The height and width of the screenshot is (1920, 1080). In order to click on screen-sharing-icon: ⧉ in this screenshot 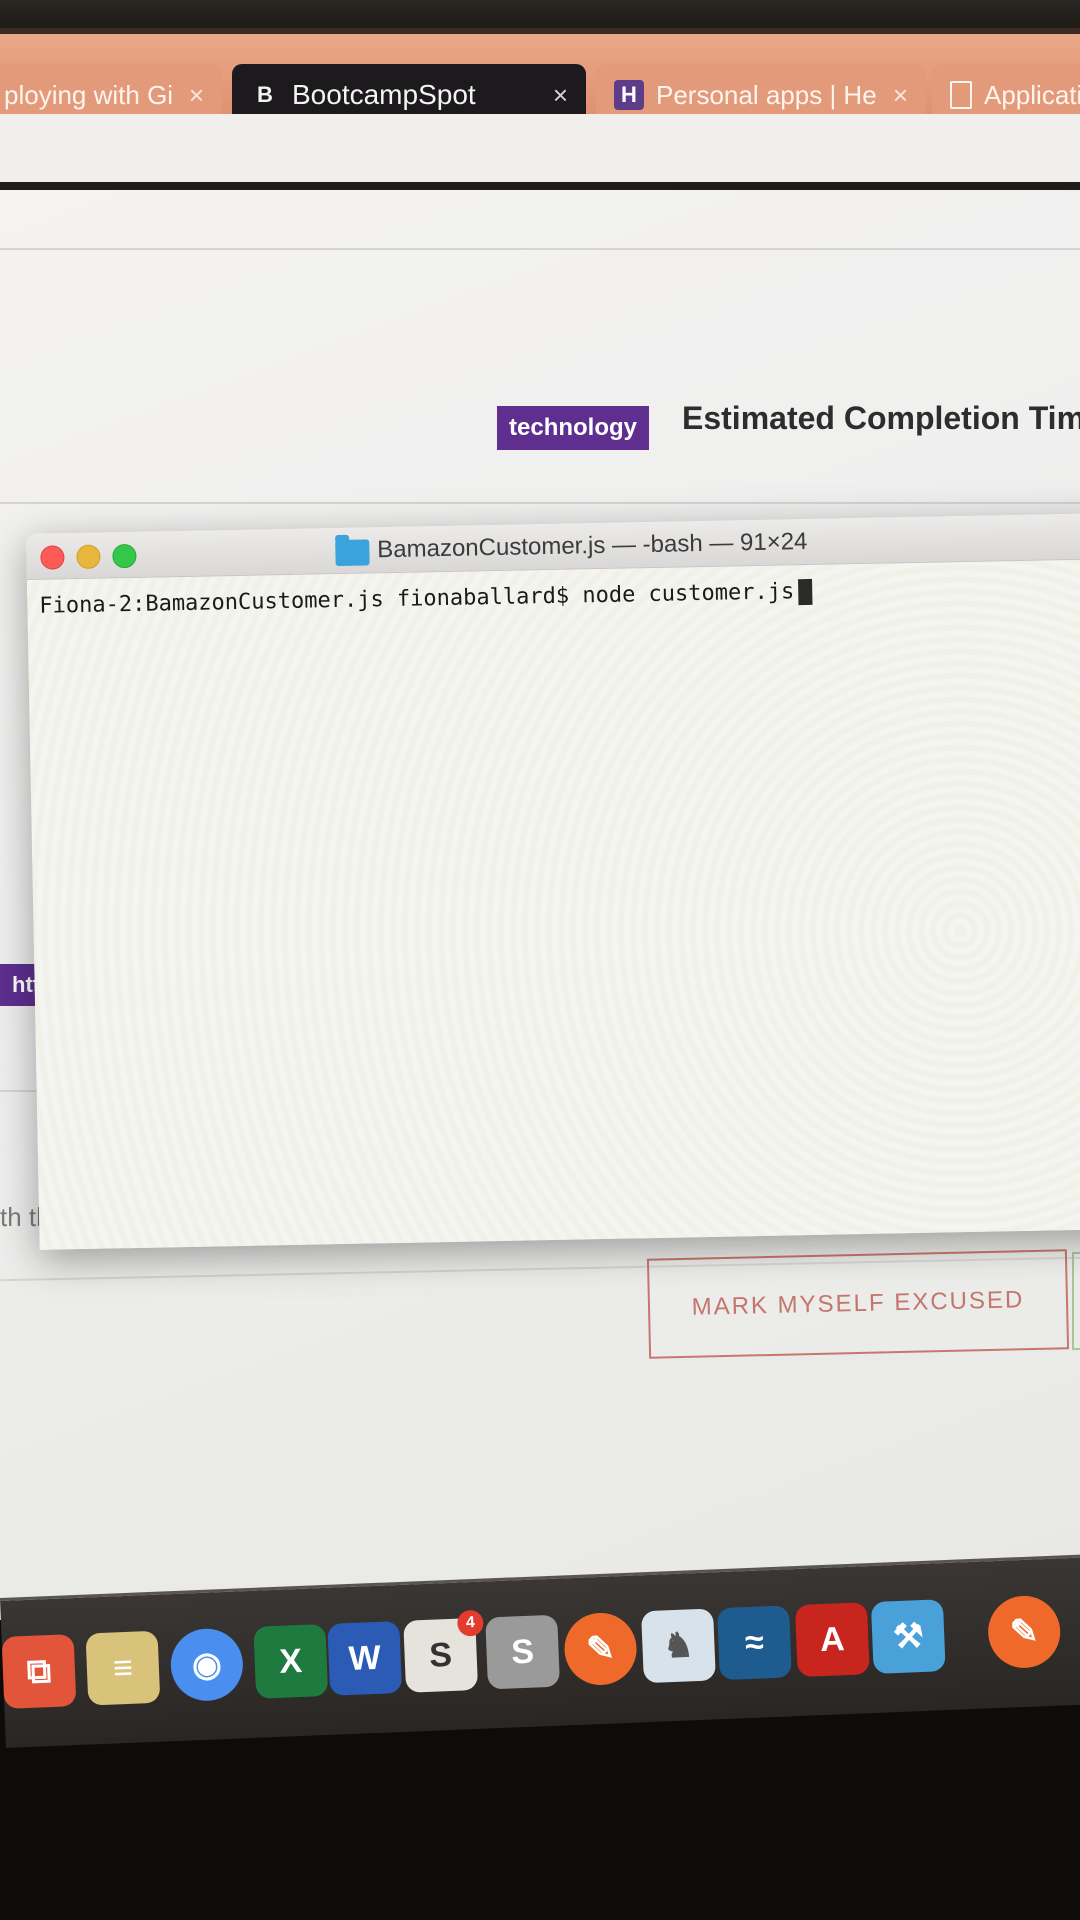, I will do `click(39, 1671)`.